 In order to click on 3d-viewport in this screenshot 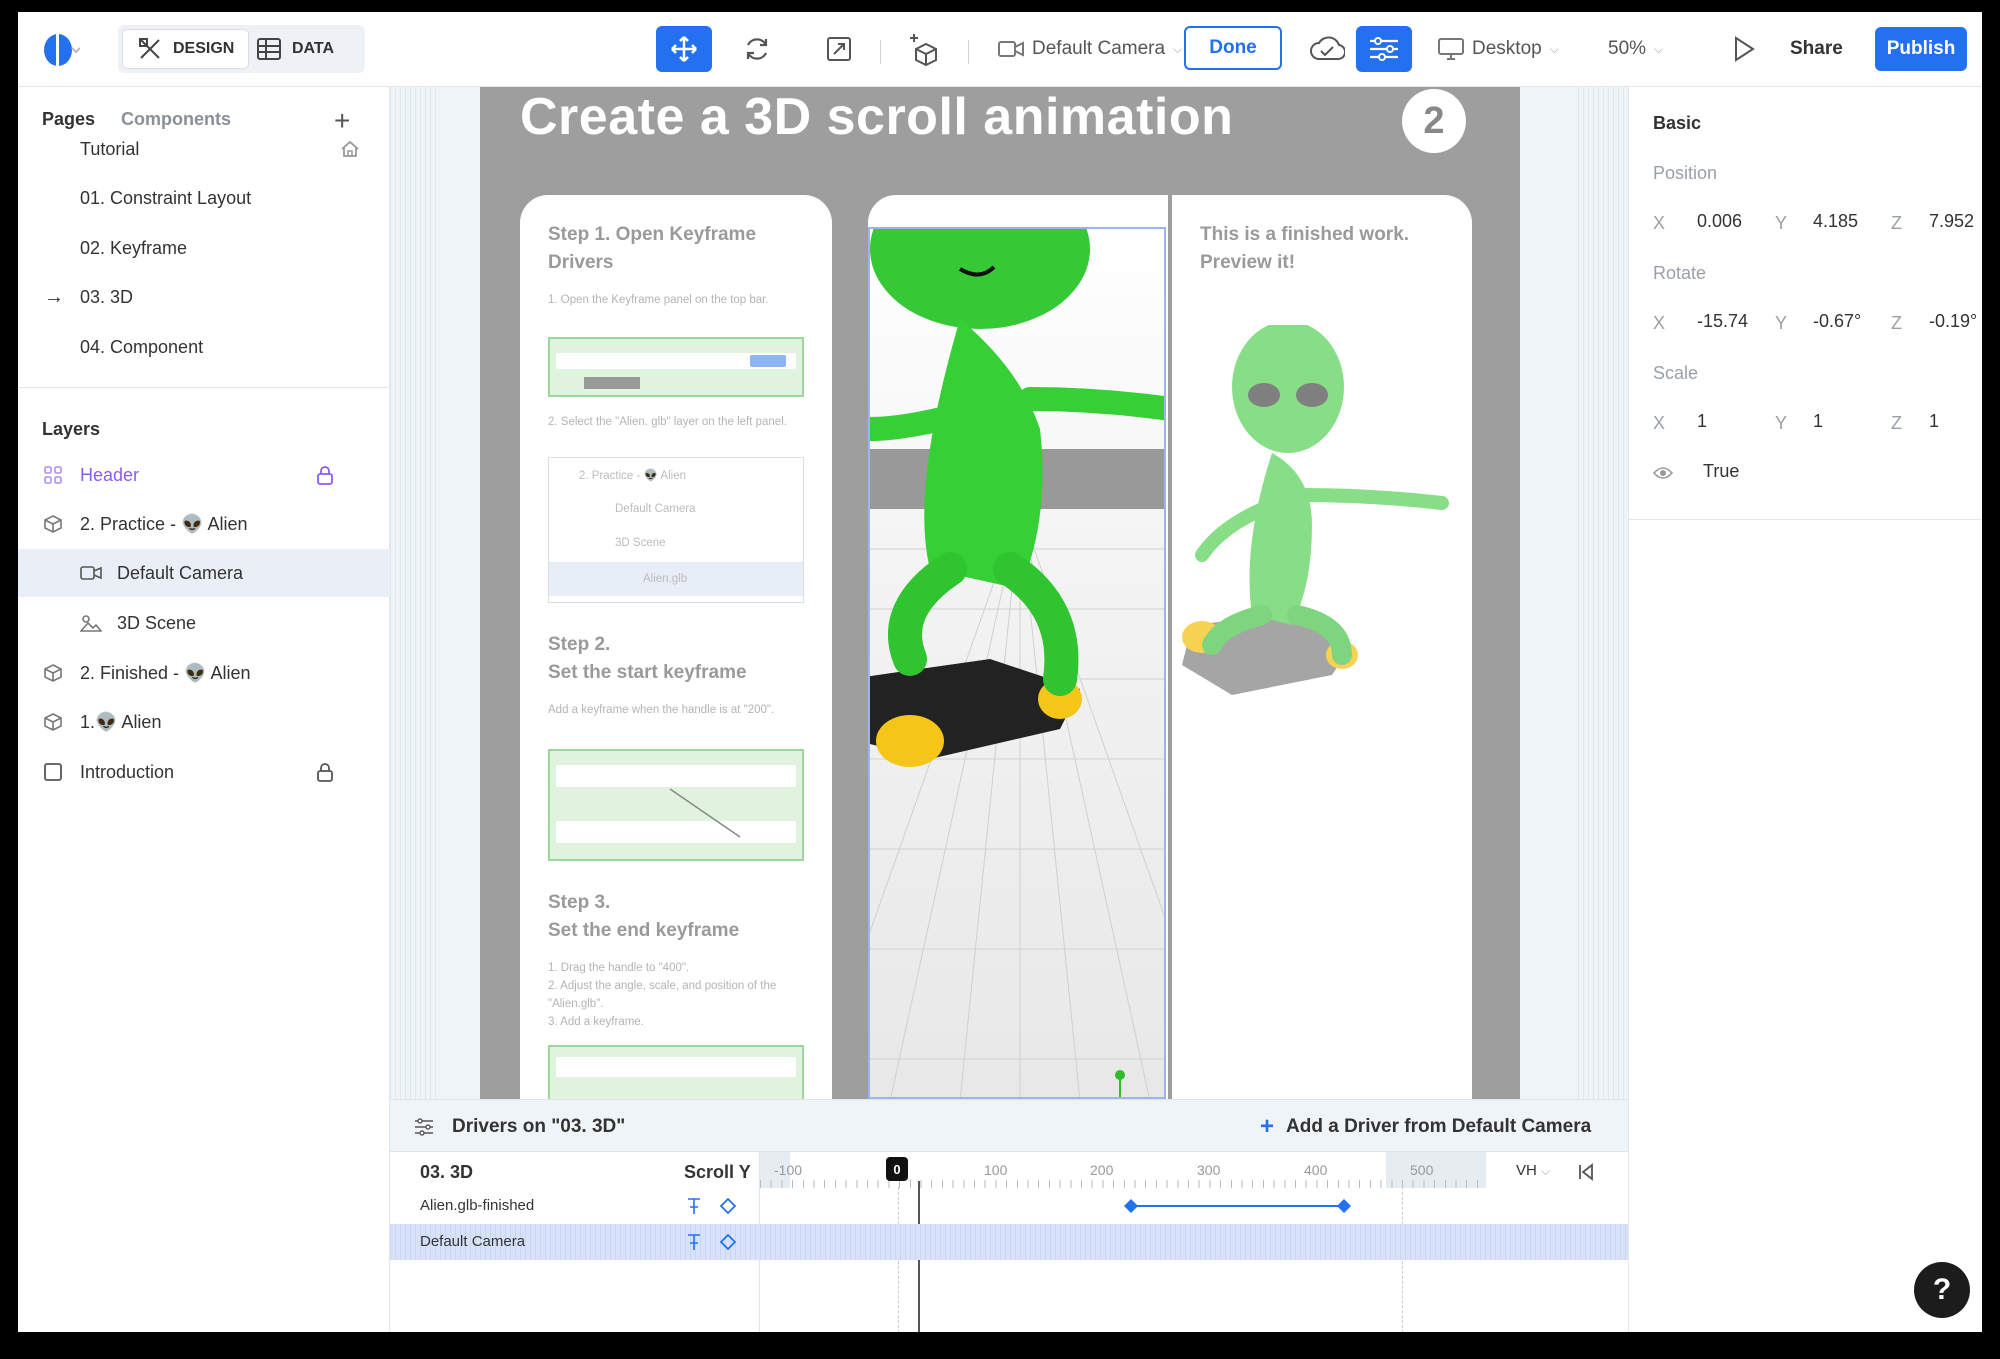, I will do `click(1017, 663)`.